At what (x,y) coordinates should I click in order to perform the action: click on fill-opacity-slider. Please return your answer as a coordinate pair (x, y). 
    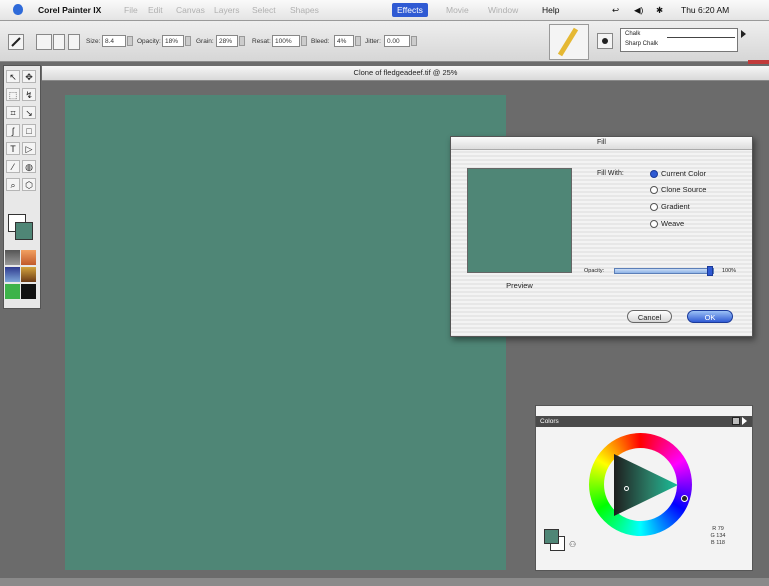
    Looking at the image, I should click on (664, 271).